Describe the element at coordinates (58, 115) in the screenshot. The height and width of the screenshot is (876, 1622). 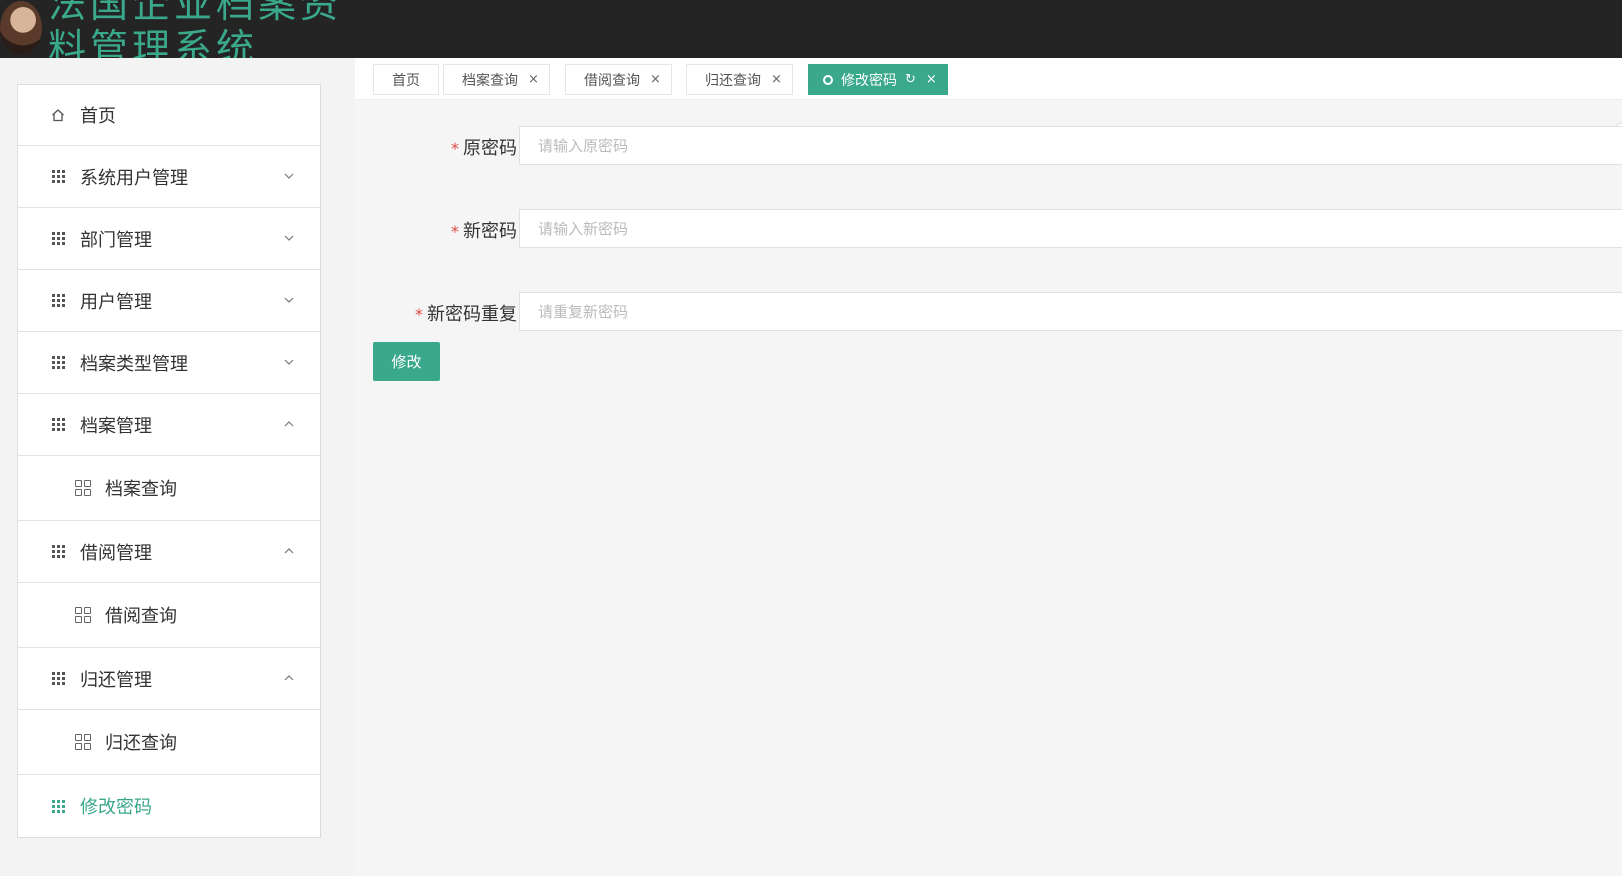
I see `home-icon` at that location.